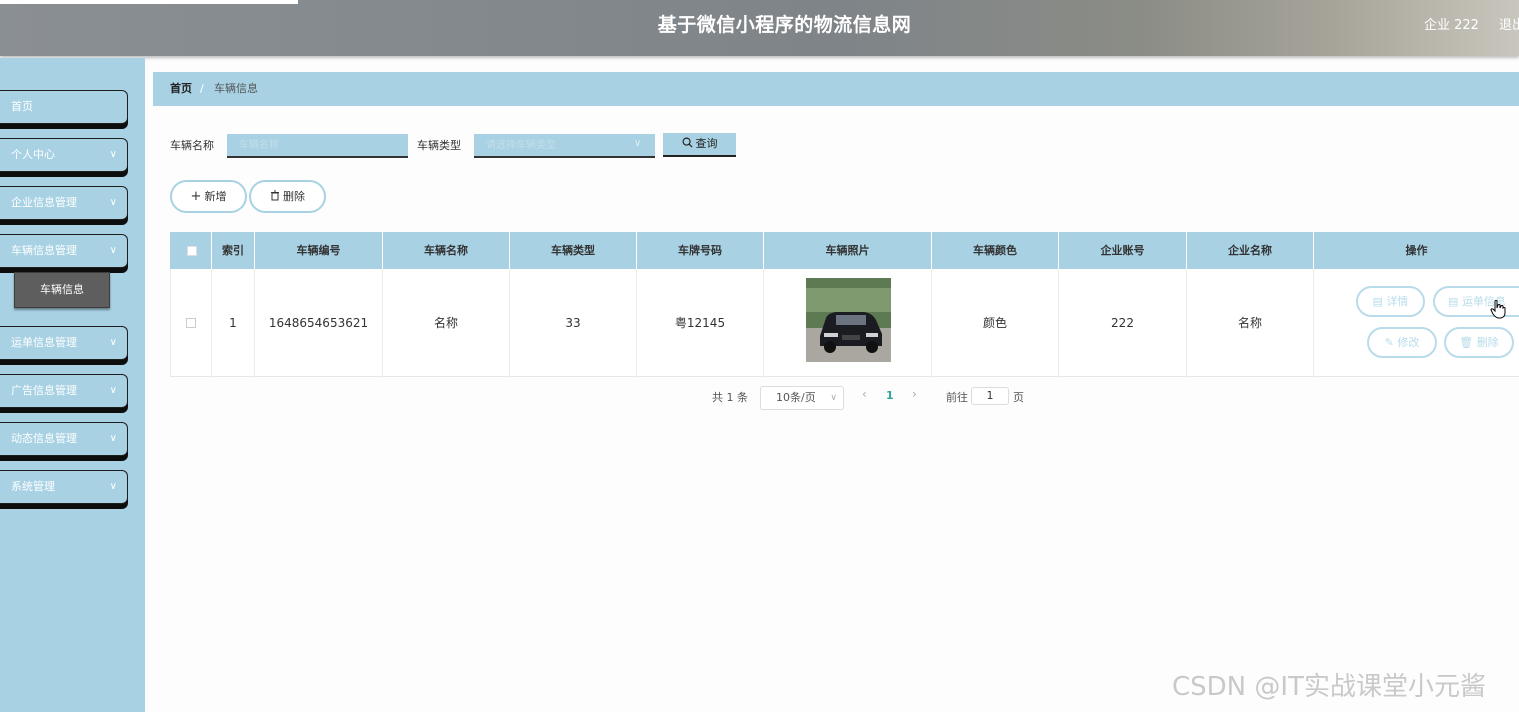 Image resolution: width=1519 pixels, height=712 pixels. I want to click on vehicle-photo, so click(848, 320).